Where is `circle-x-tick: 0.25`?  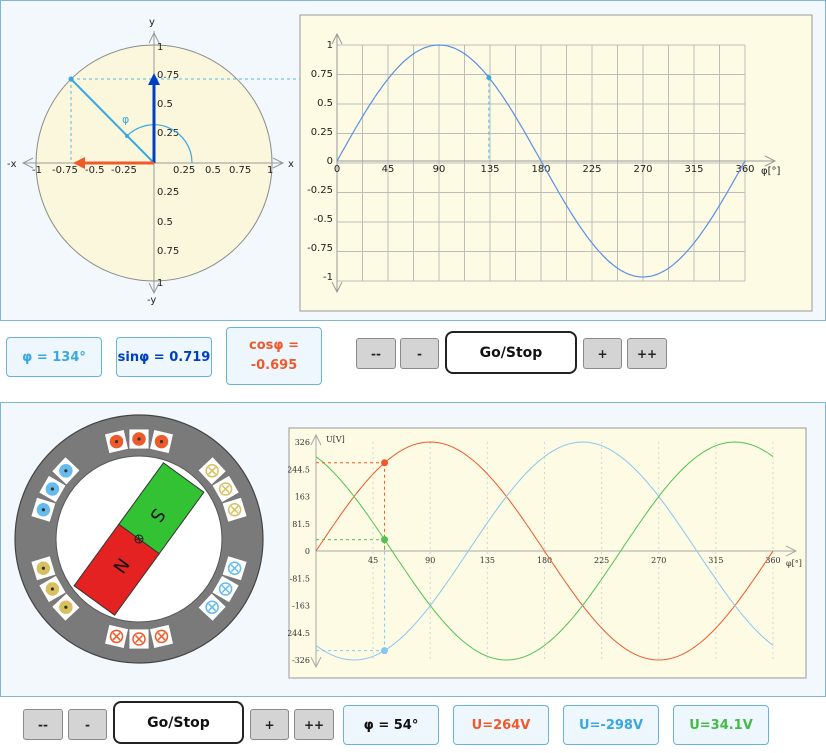
circle-x-tick: 0.25 is located at coordinates (184, 170).